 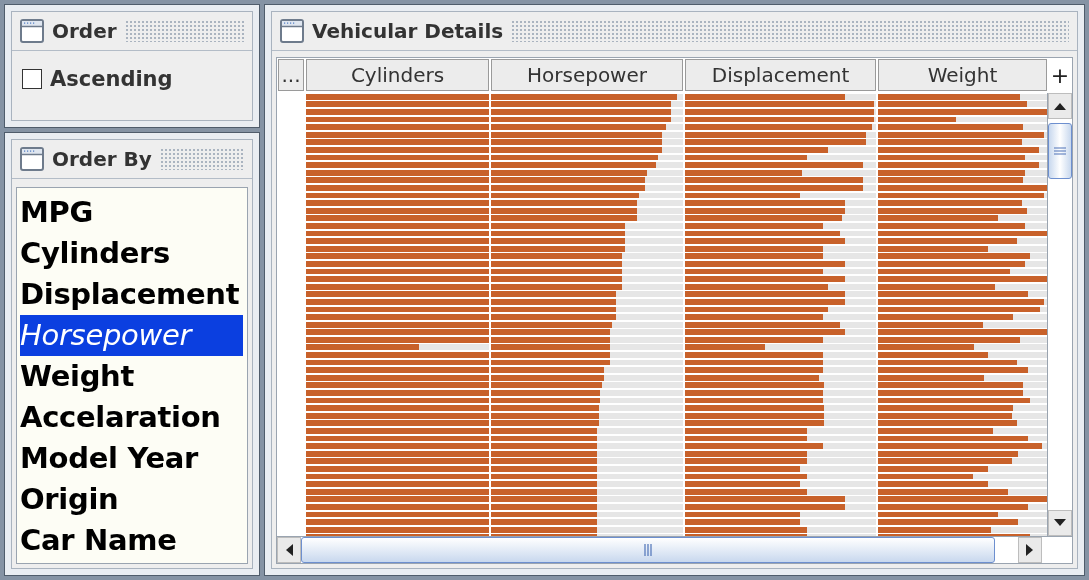 I want to click on down-arrow-icon, so click(x=1060, y=523).